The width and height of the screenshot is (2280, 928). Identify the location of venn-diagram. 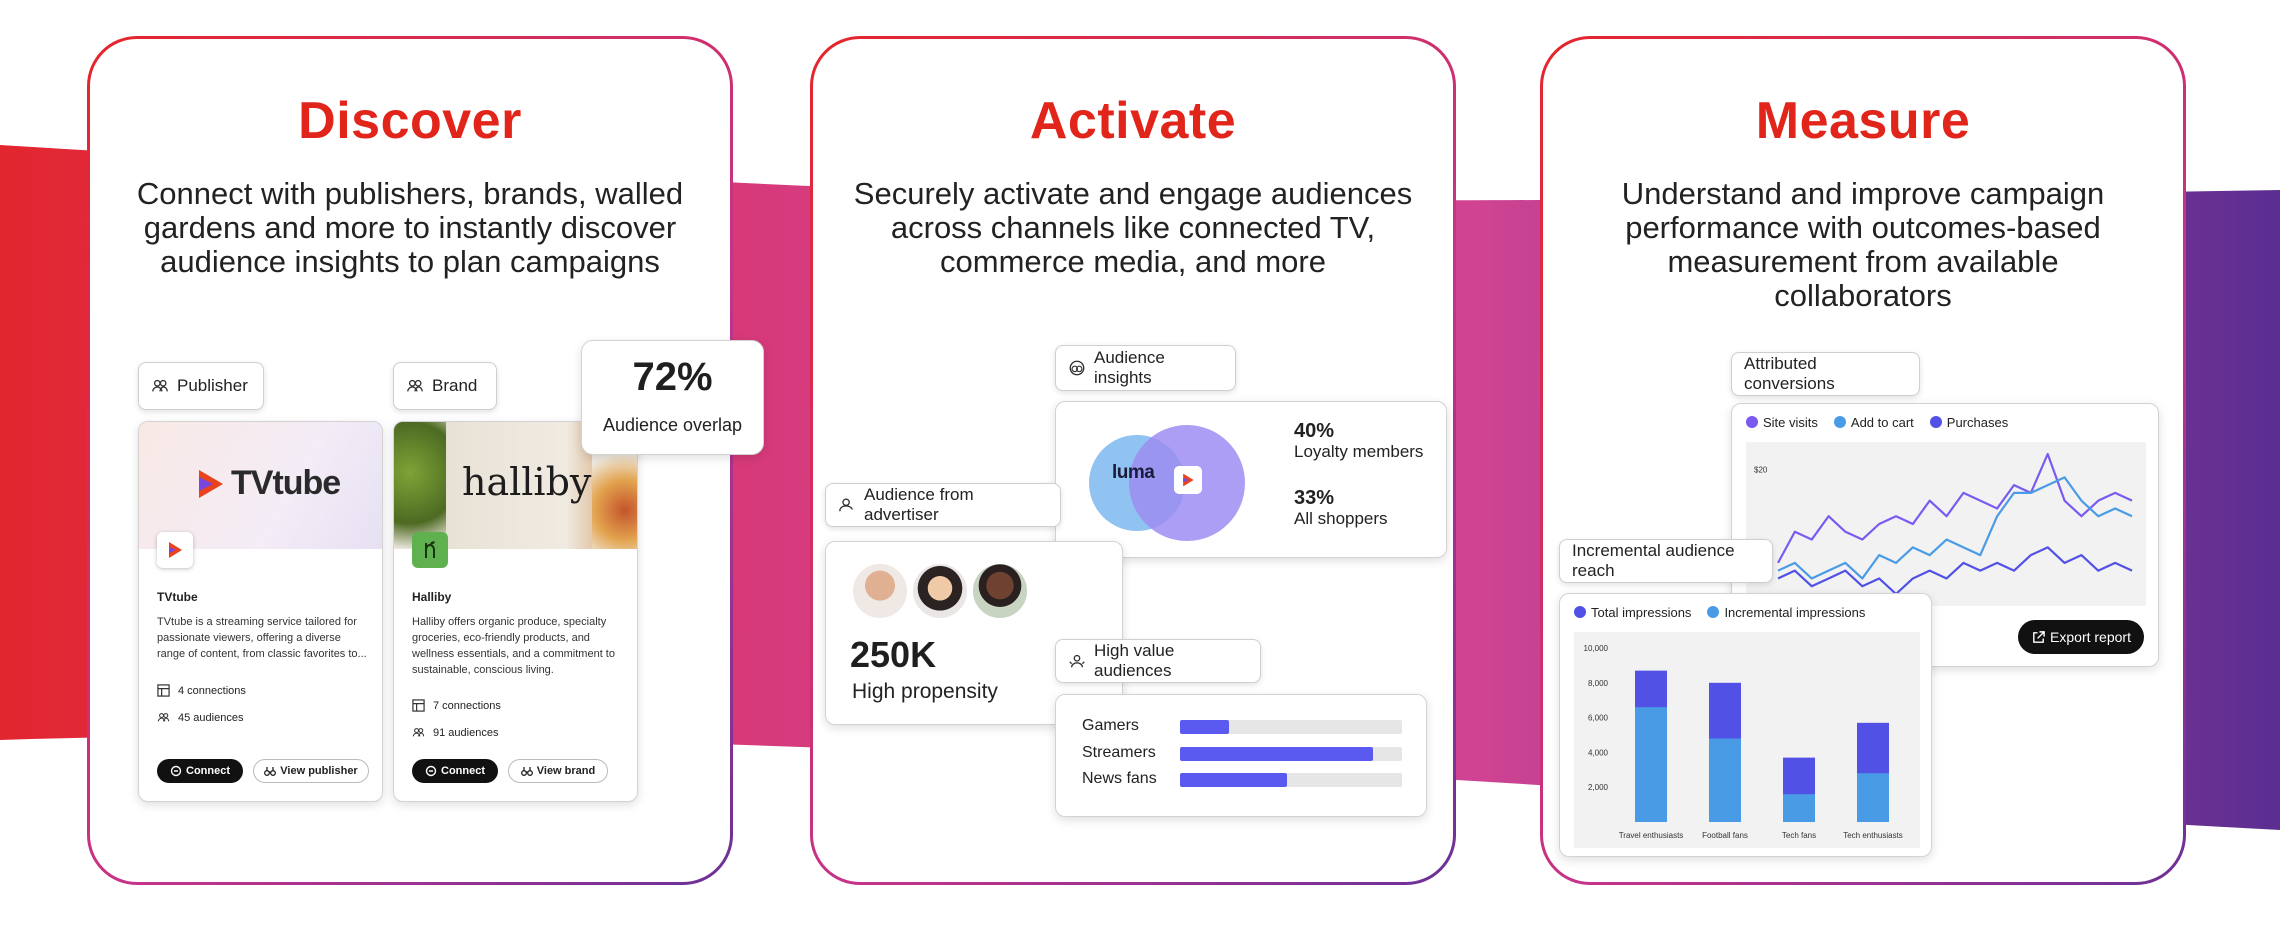
(1167, 483).